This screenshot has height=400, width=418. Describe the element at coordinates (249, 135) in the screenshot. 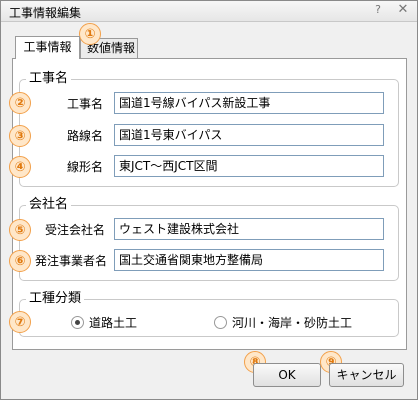

I see `route-name-field: 国道1号東バイパス` at that location.